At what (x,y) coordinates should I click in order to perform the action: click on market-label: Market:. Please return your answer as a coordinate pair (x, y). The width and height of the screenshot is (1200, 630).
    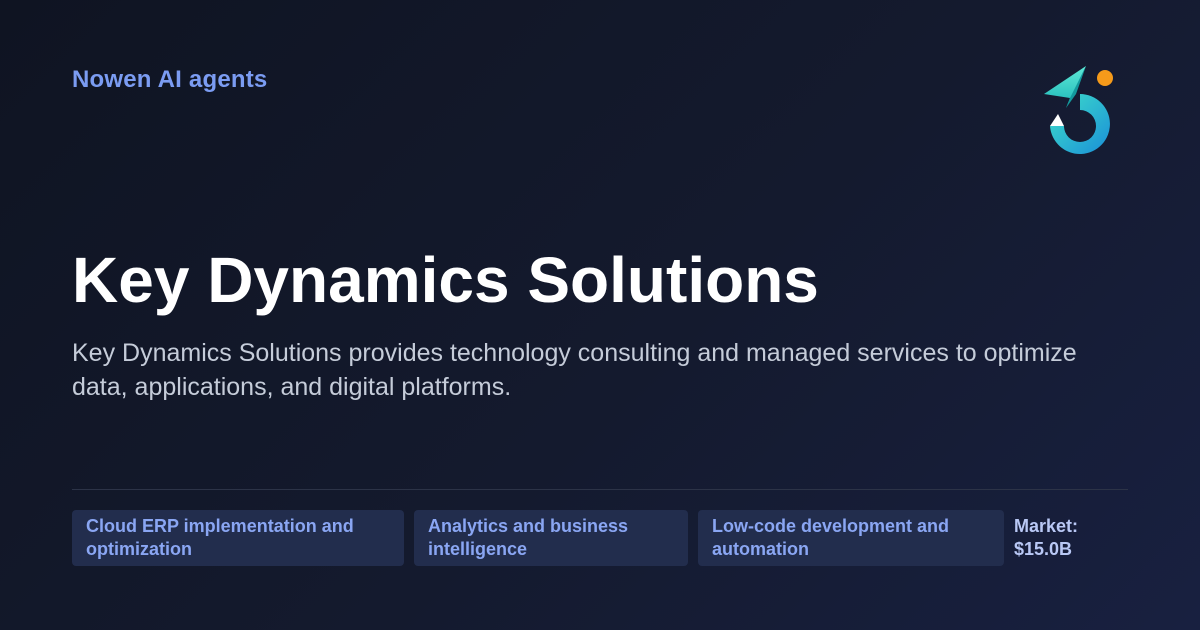
    Looking at the image, I should click on (1046, 526).